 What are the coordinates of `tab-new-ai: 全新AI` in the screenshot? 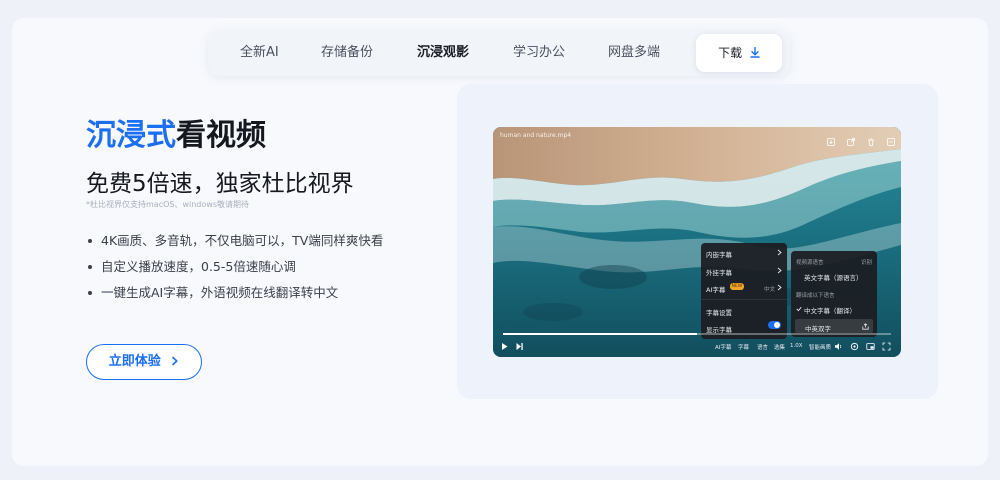 It's located at (259, 53).